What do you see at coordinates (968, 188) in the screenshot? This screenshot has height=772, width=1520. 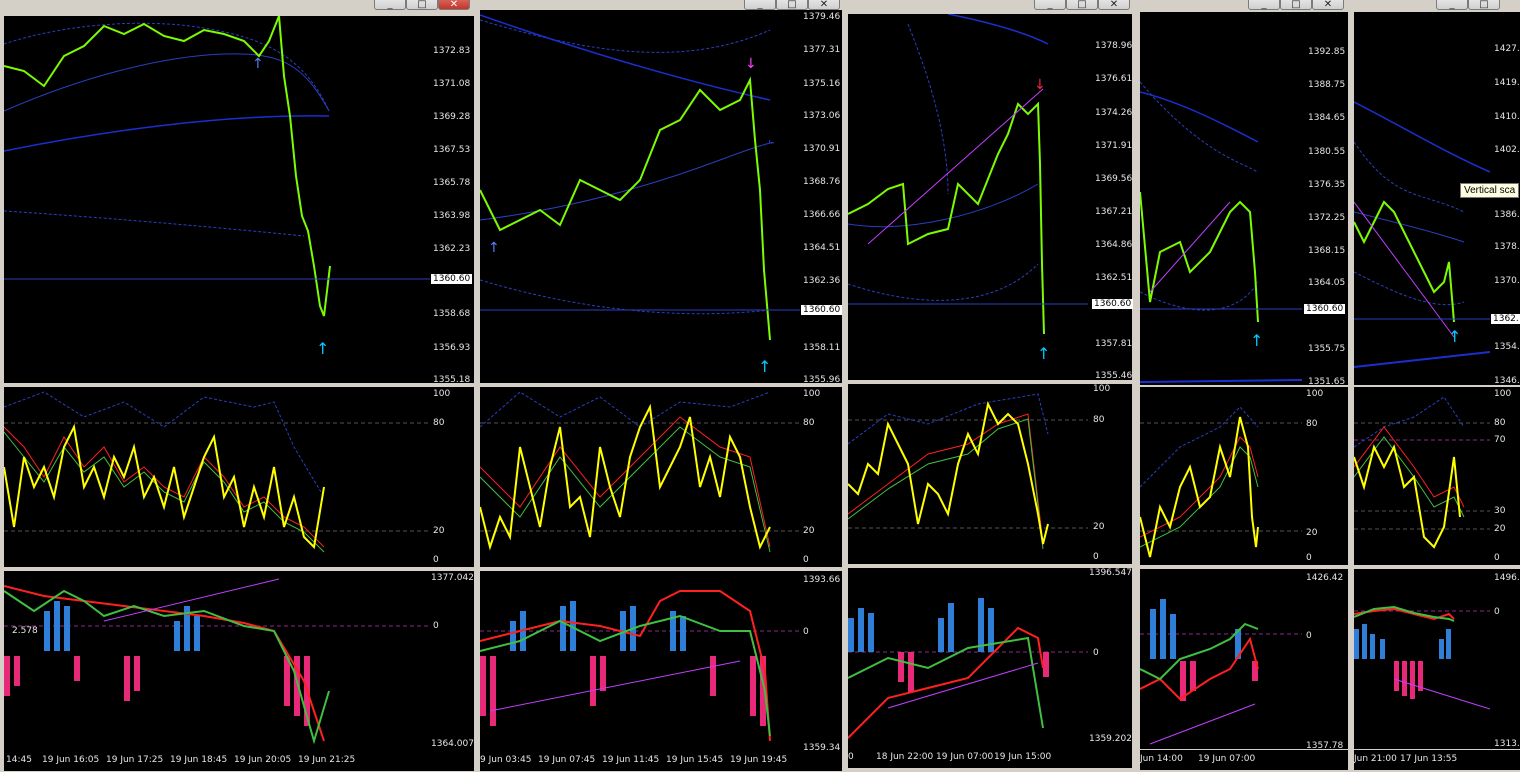 I see `price-chart: ↓ ↑` at bounding box center [968, 188].